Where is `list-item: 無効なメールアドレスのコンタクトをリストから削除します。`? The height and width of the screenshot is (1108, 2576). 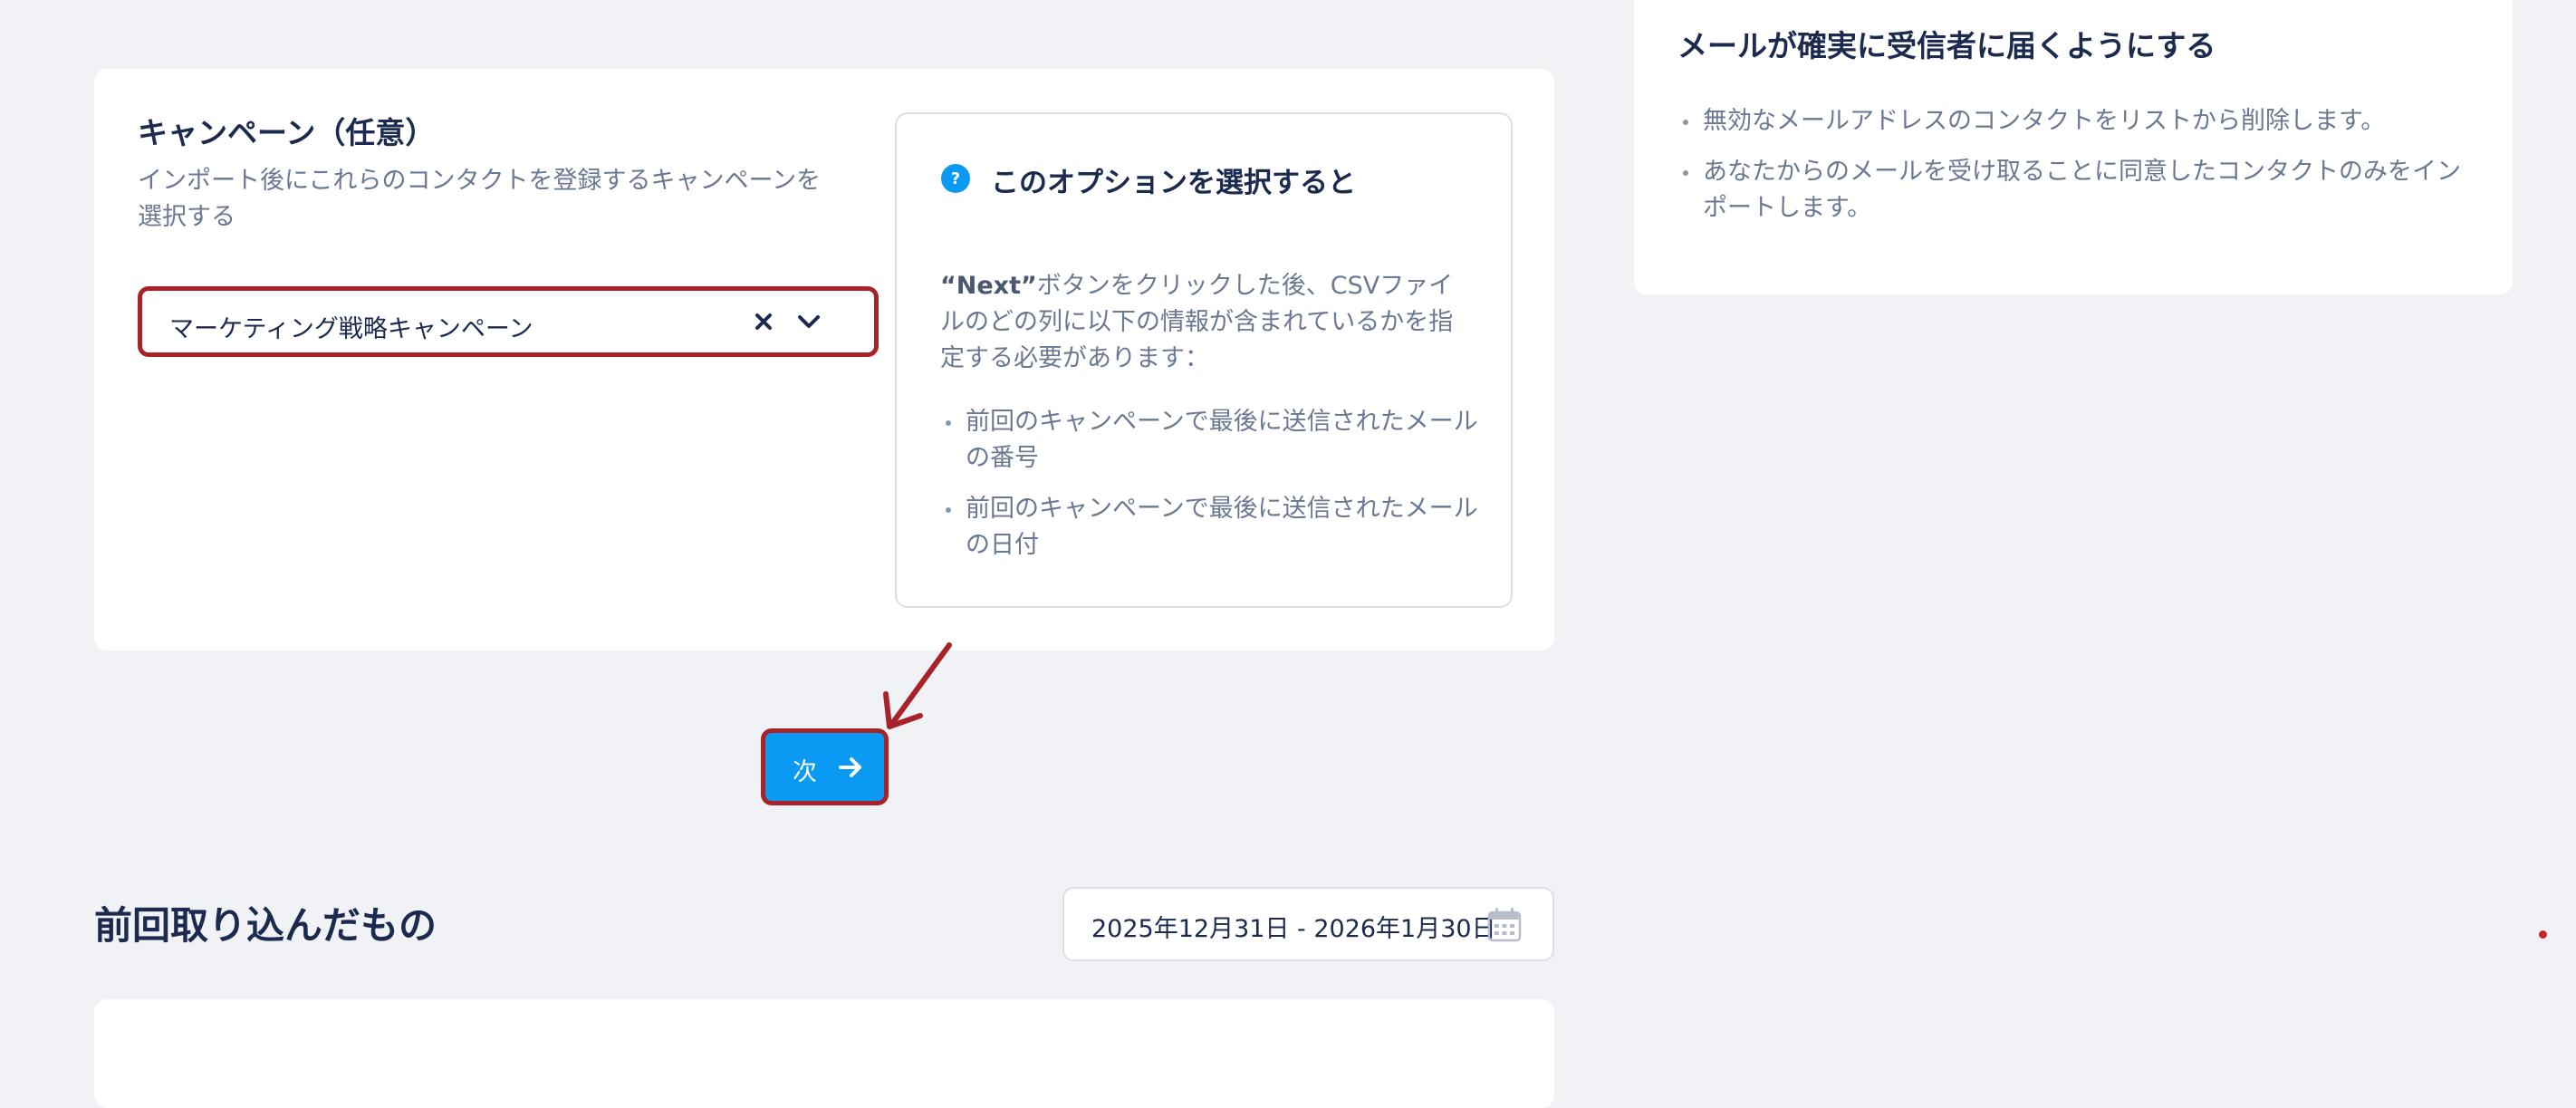
list-item: 無効なメールアドレスのコンタクトをリストから削除します。 is located at coordinates (2076, 121).